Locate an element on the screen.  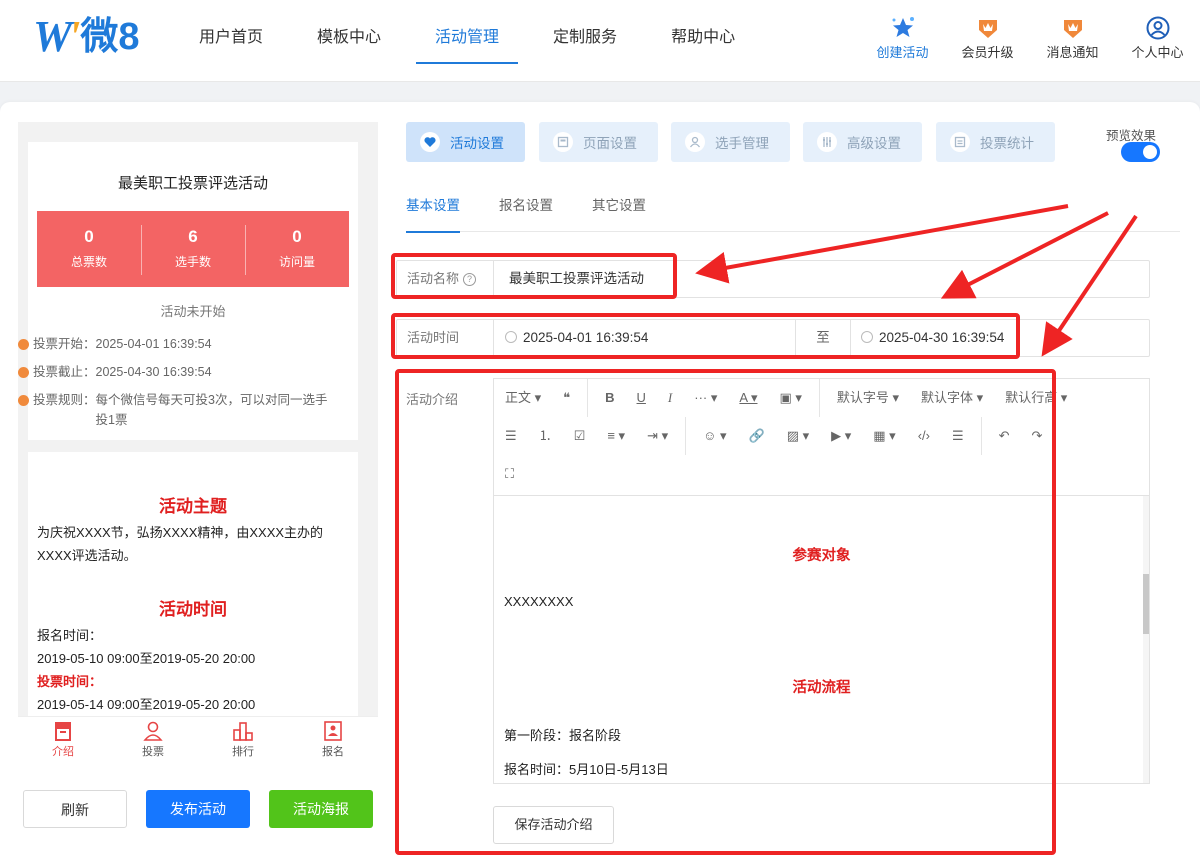
heart-icon is located at coordinates (430, 142).